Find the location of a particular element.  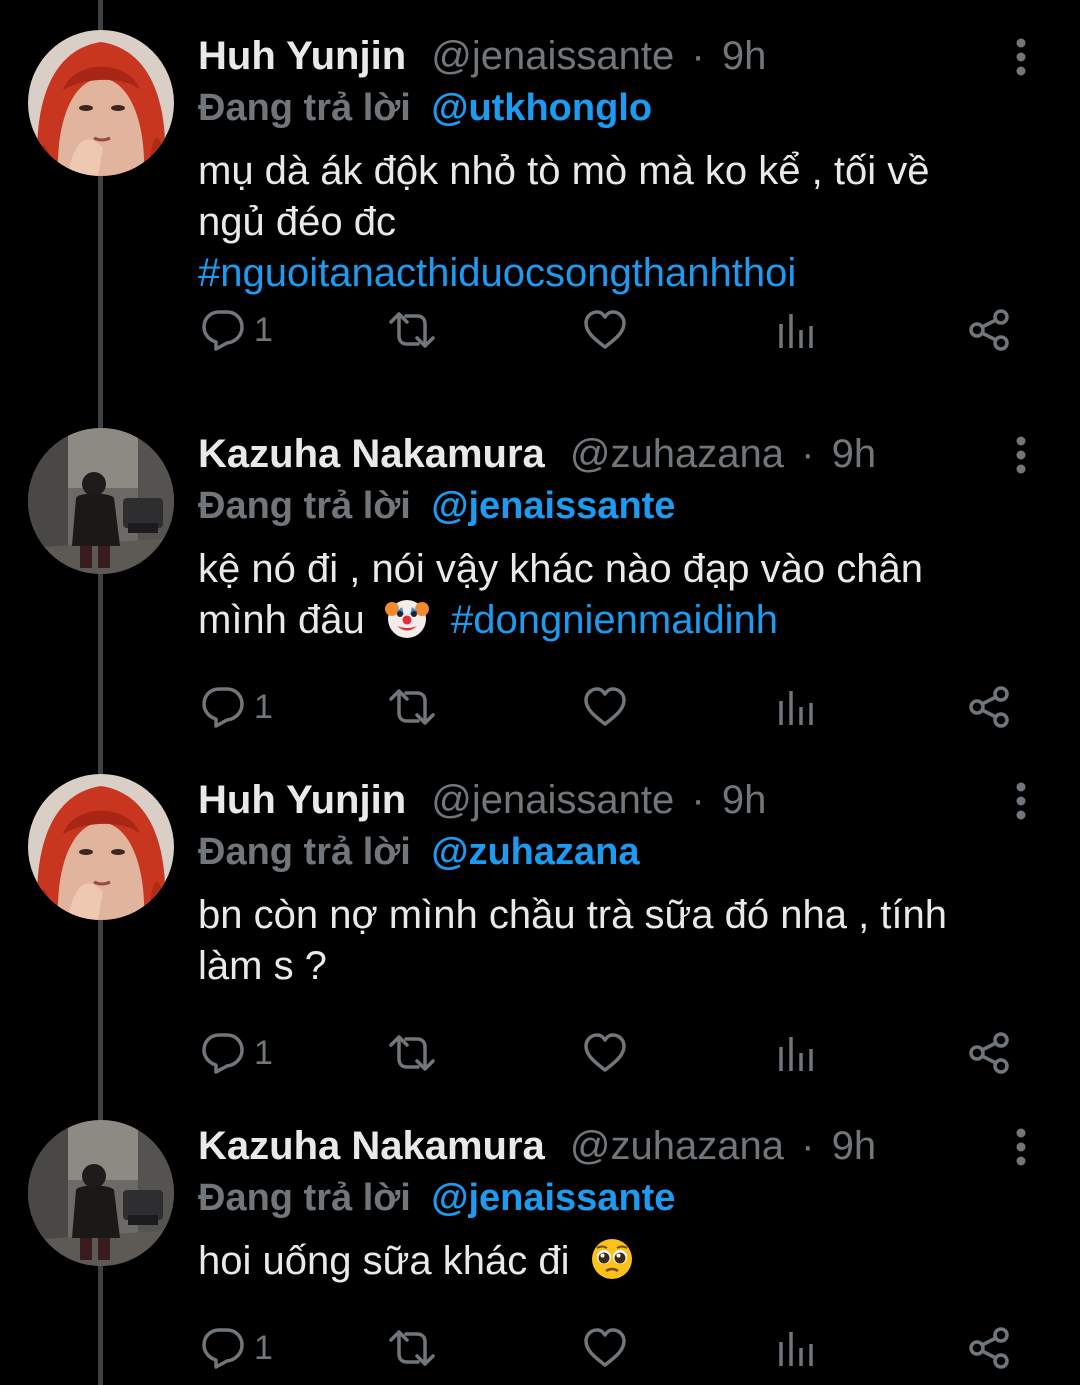

tweet-text-line: kệ nó đi , nói vậy khác nào đạp vào chân is located at coordinates (560, 569).